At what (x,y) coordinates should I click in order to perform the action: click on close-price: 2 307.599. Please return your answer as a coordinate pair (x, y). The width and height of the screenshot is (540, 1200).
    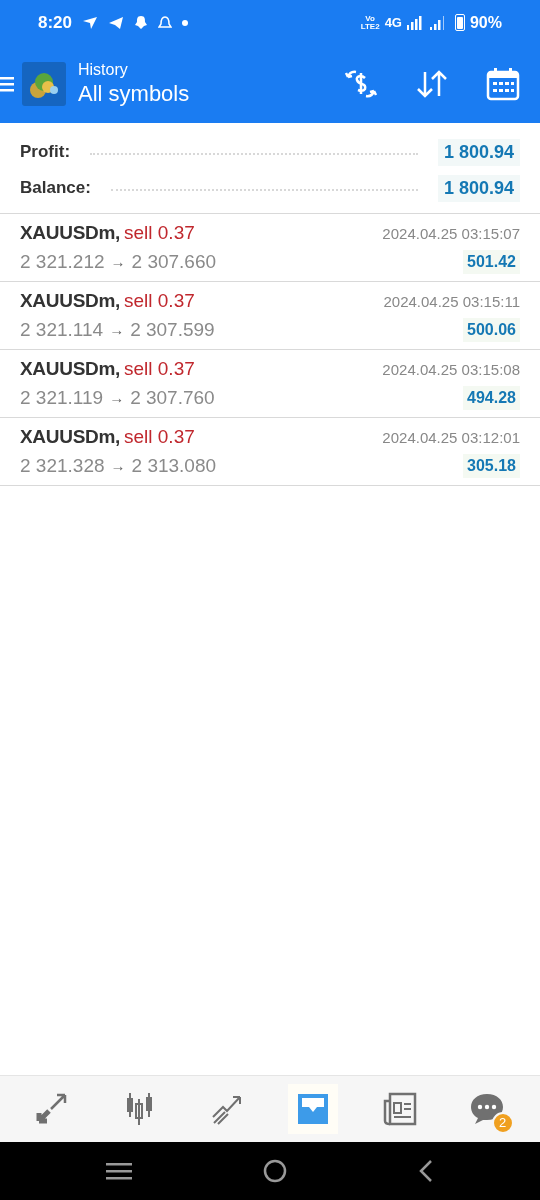
    Looking at the image, I should click on (172, 329).